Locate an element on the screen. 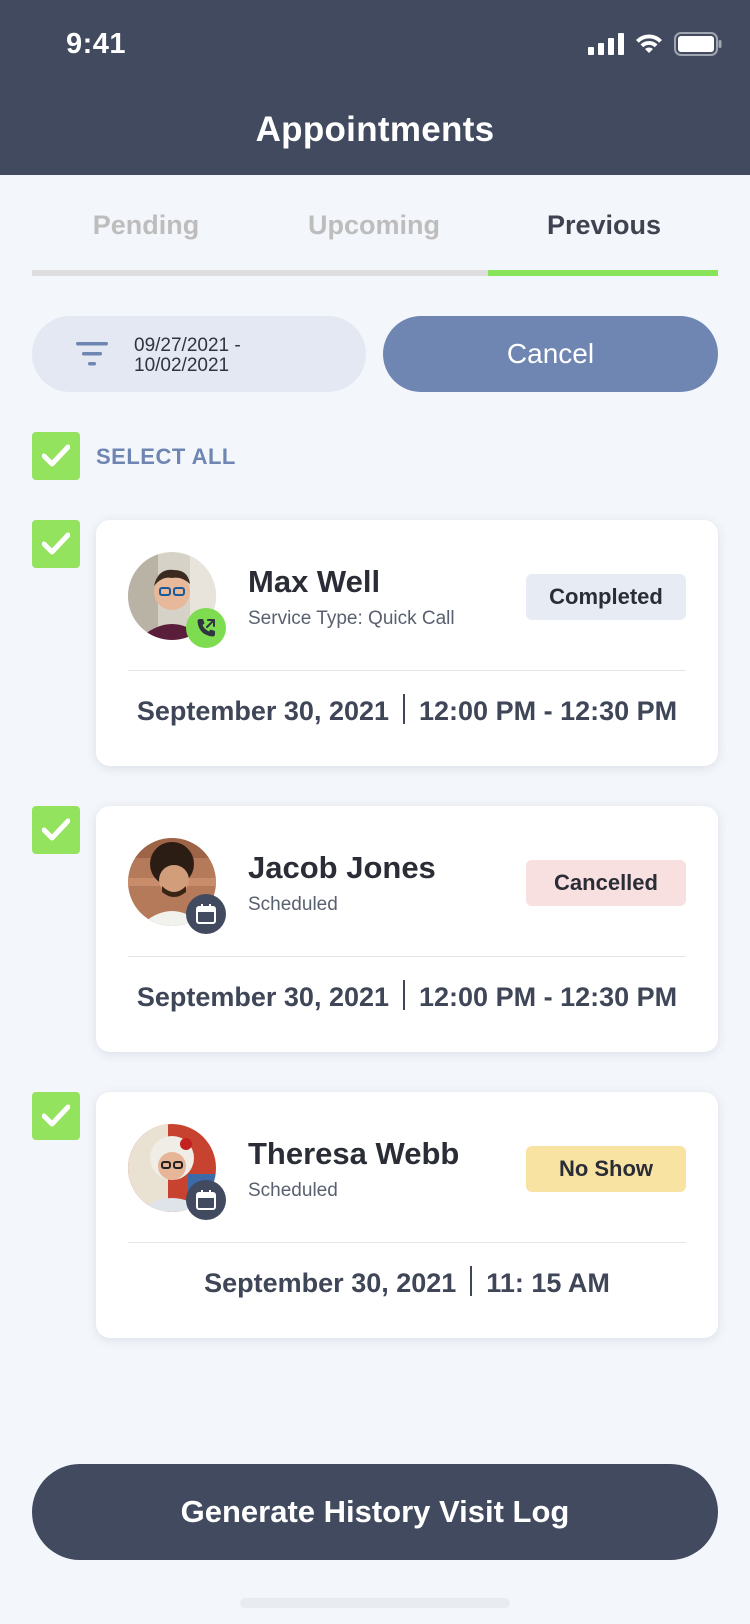 This screenshot has width=750, height=1624. tab-active-indicator is located at coordinates (603, 273).